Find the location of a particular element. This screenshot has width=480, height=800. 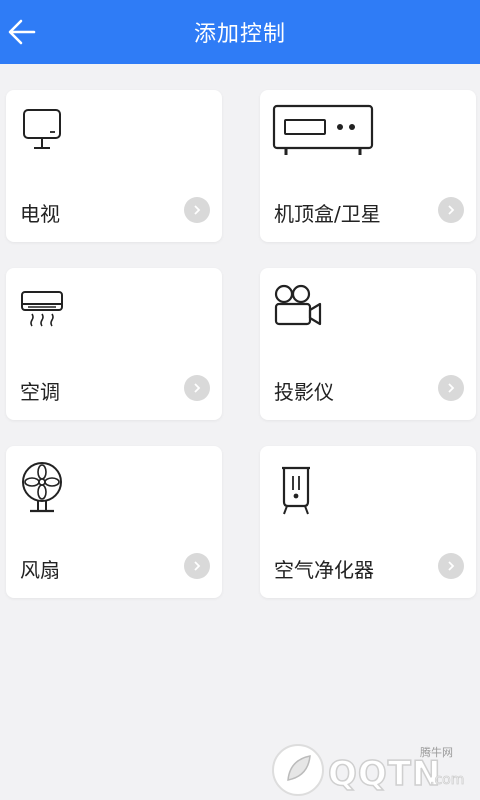

device-label: 机顶盒/卫星 is located at coordinates (327, 214).